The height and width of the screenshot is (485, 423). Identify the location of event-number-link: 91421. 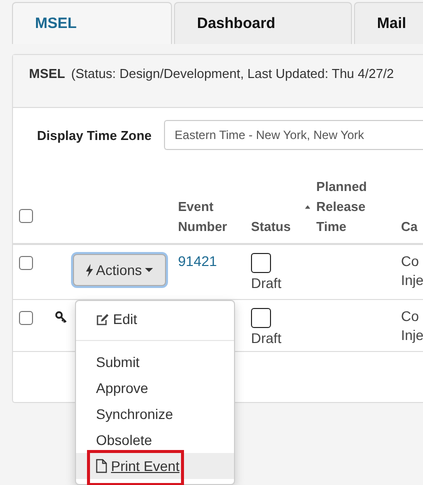
(195, 261).